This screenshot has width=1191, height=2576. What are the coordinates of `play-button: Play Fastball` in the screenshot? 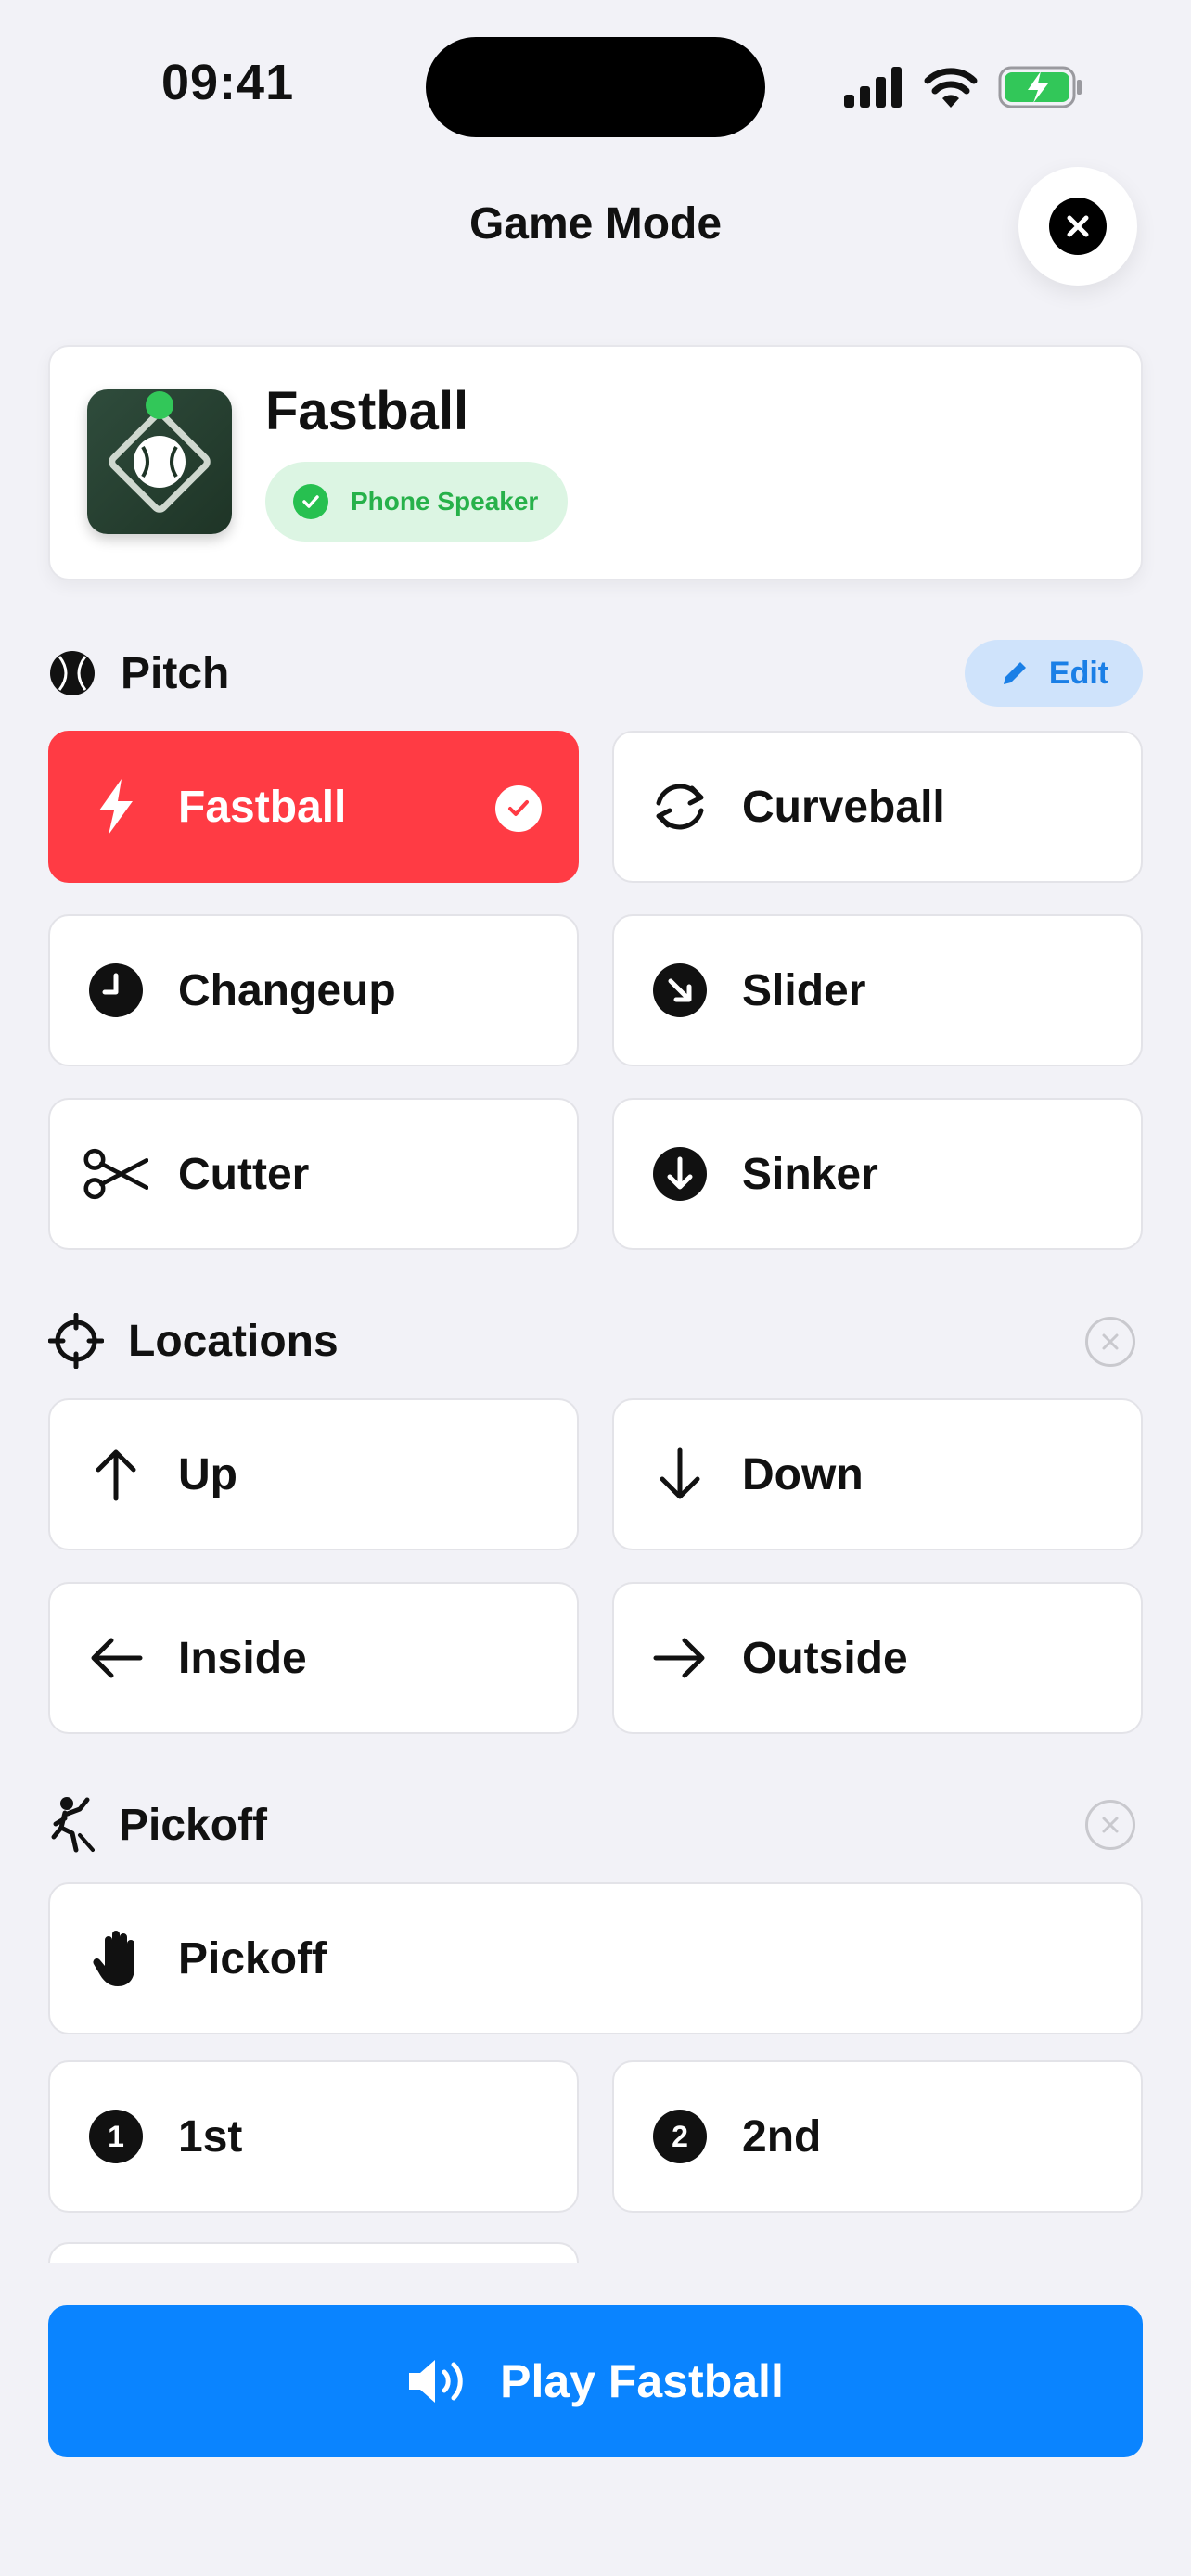 It's located at (595, 2381).